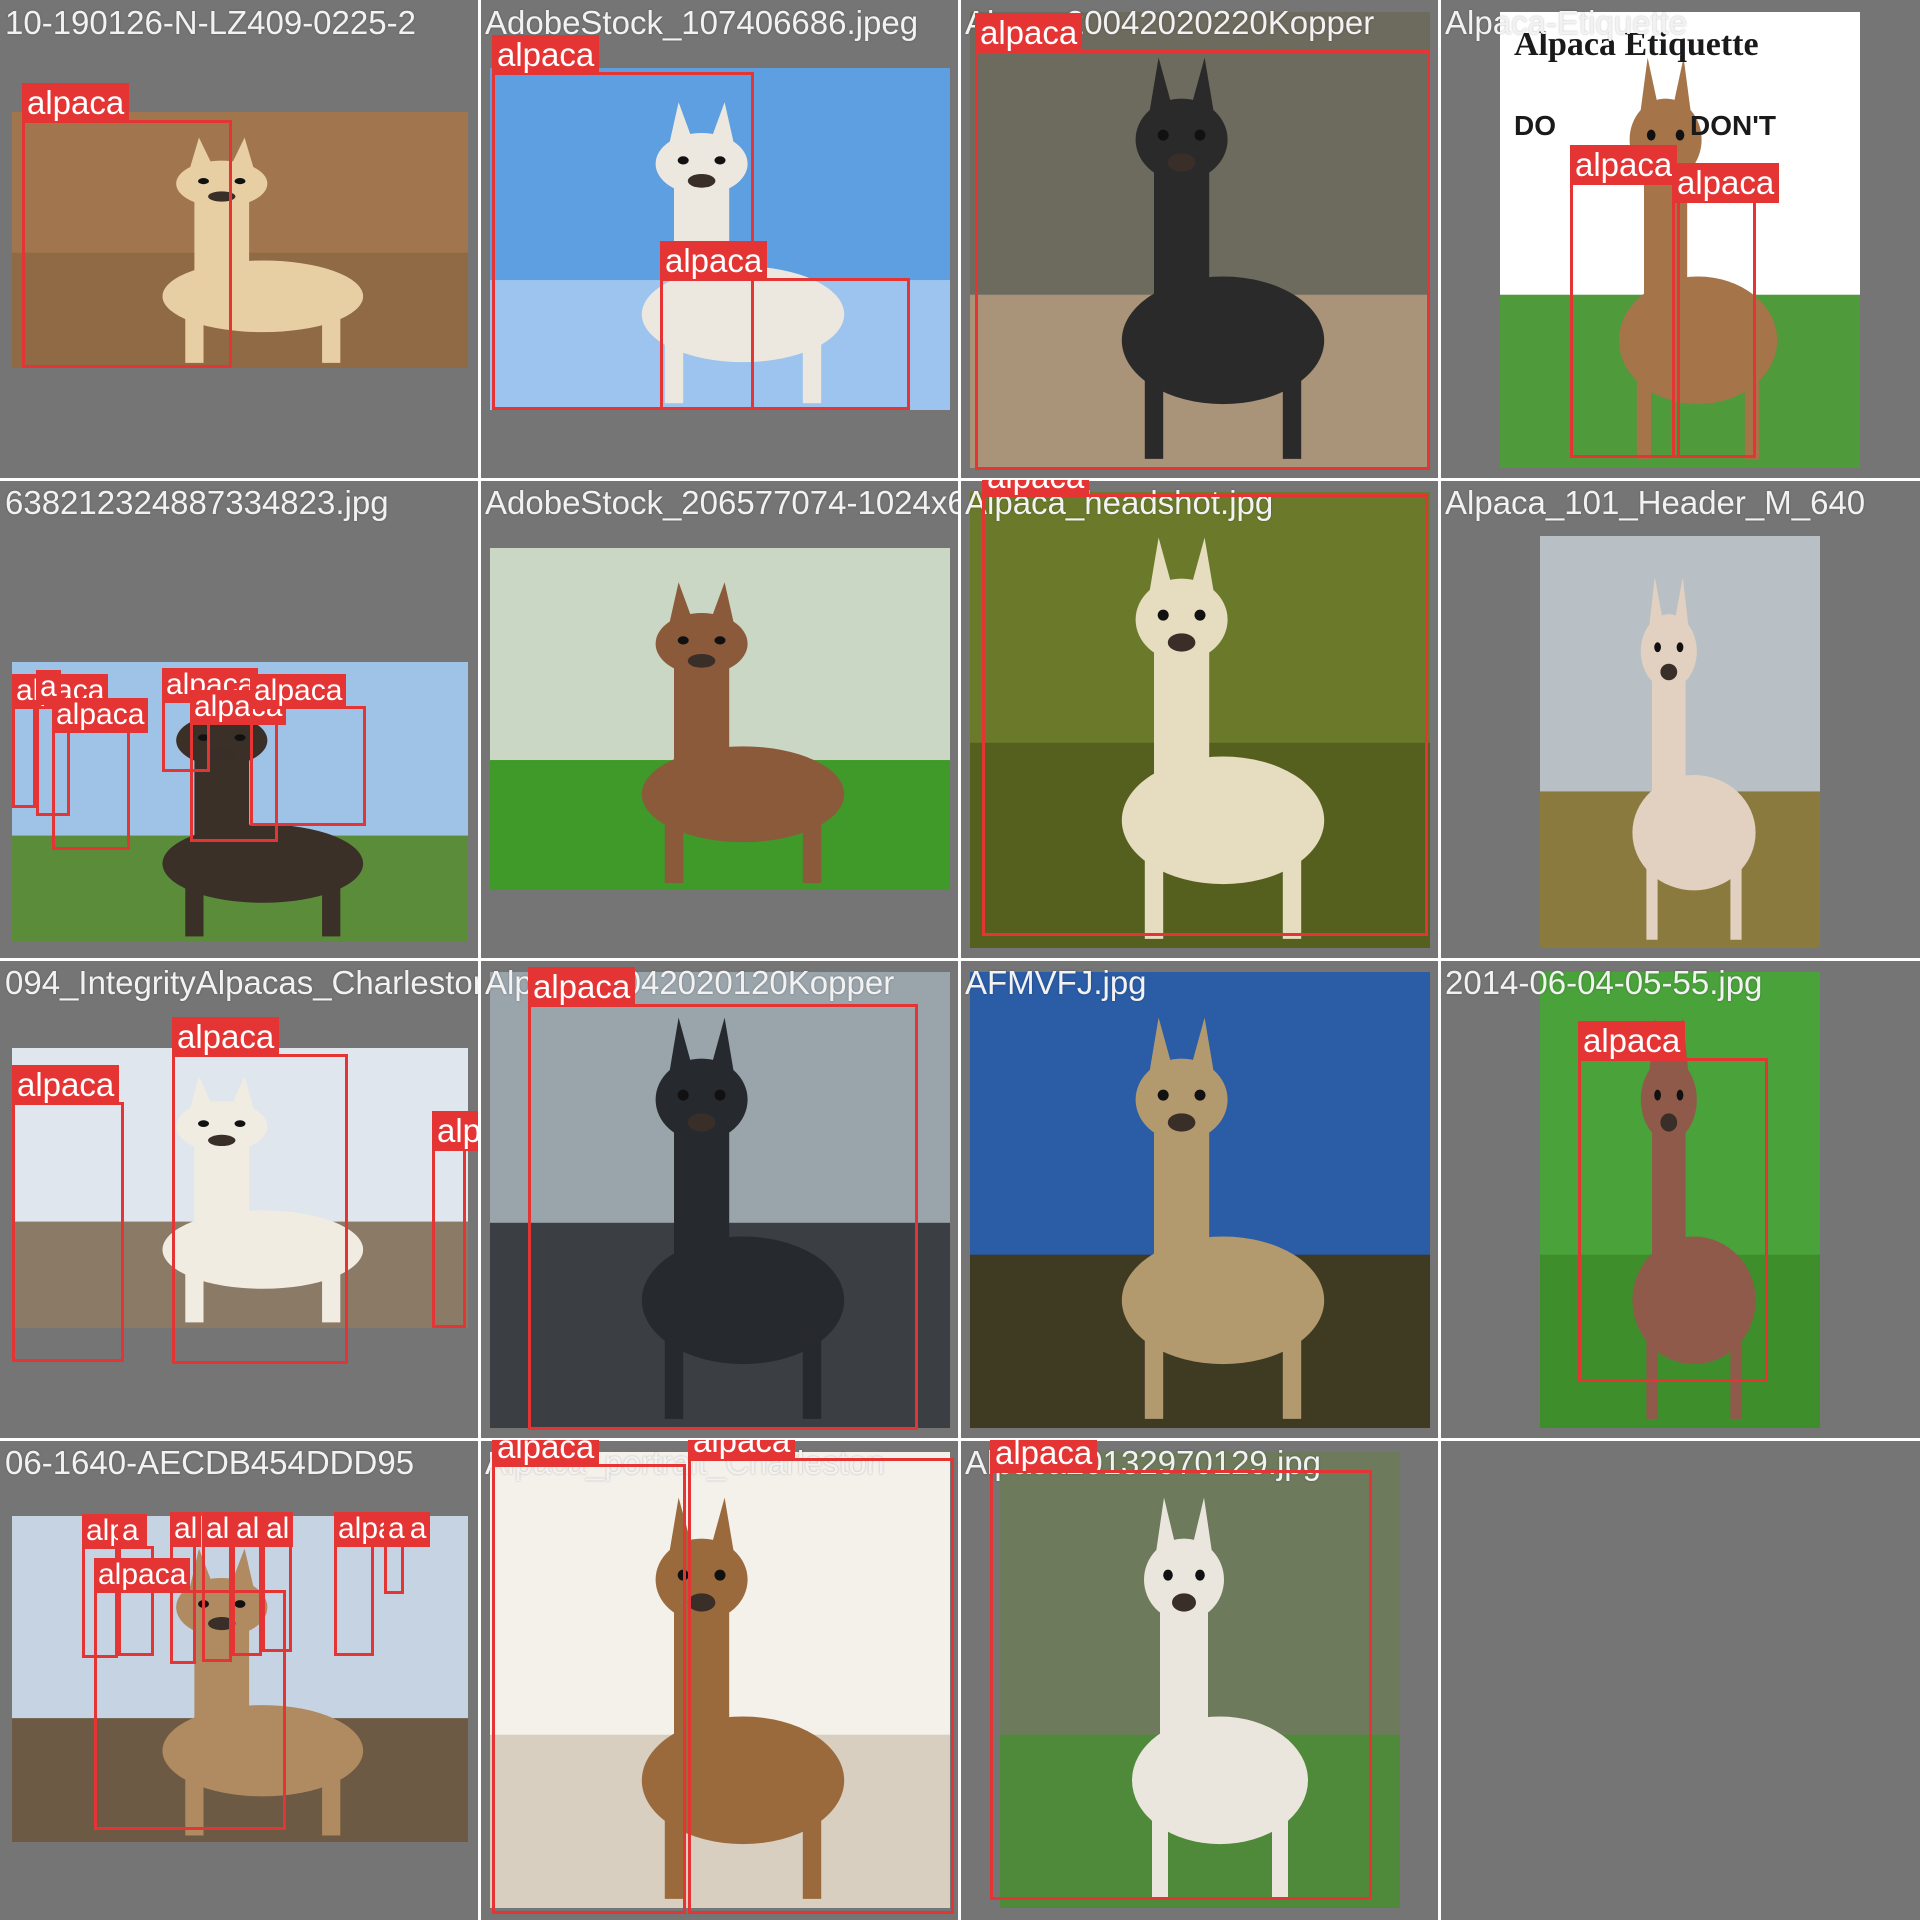  I want to click on image-tile: AdobeStock_206577074-1024x684.jpeg, so click(719, 719).